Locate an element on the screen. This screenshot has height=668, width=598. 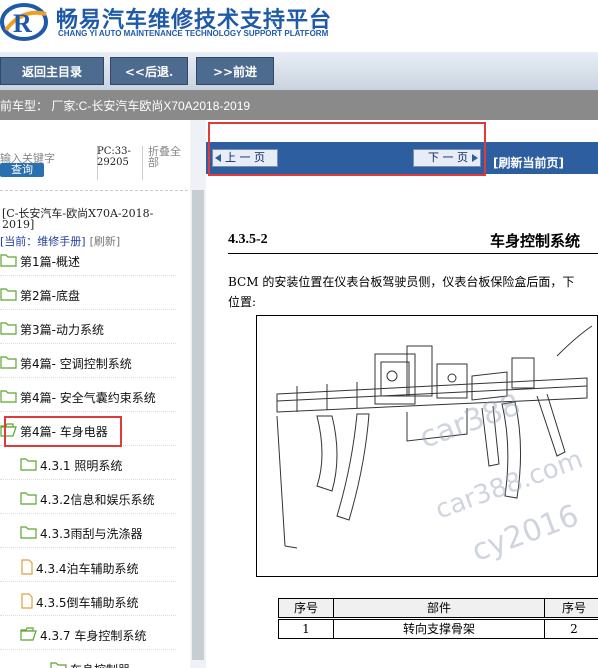
tree-item: 4.3.7 车身控制系统 is located at coordinates (83, 636).